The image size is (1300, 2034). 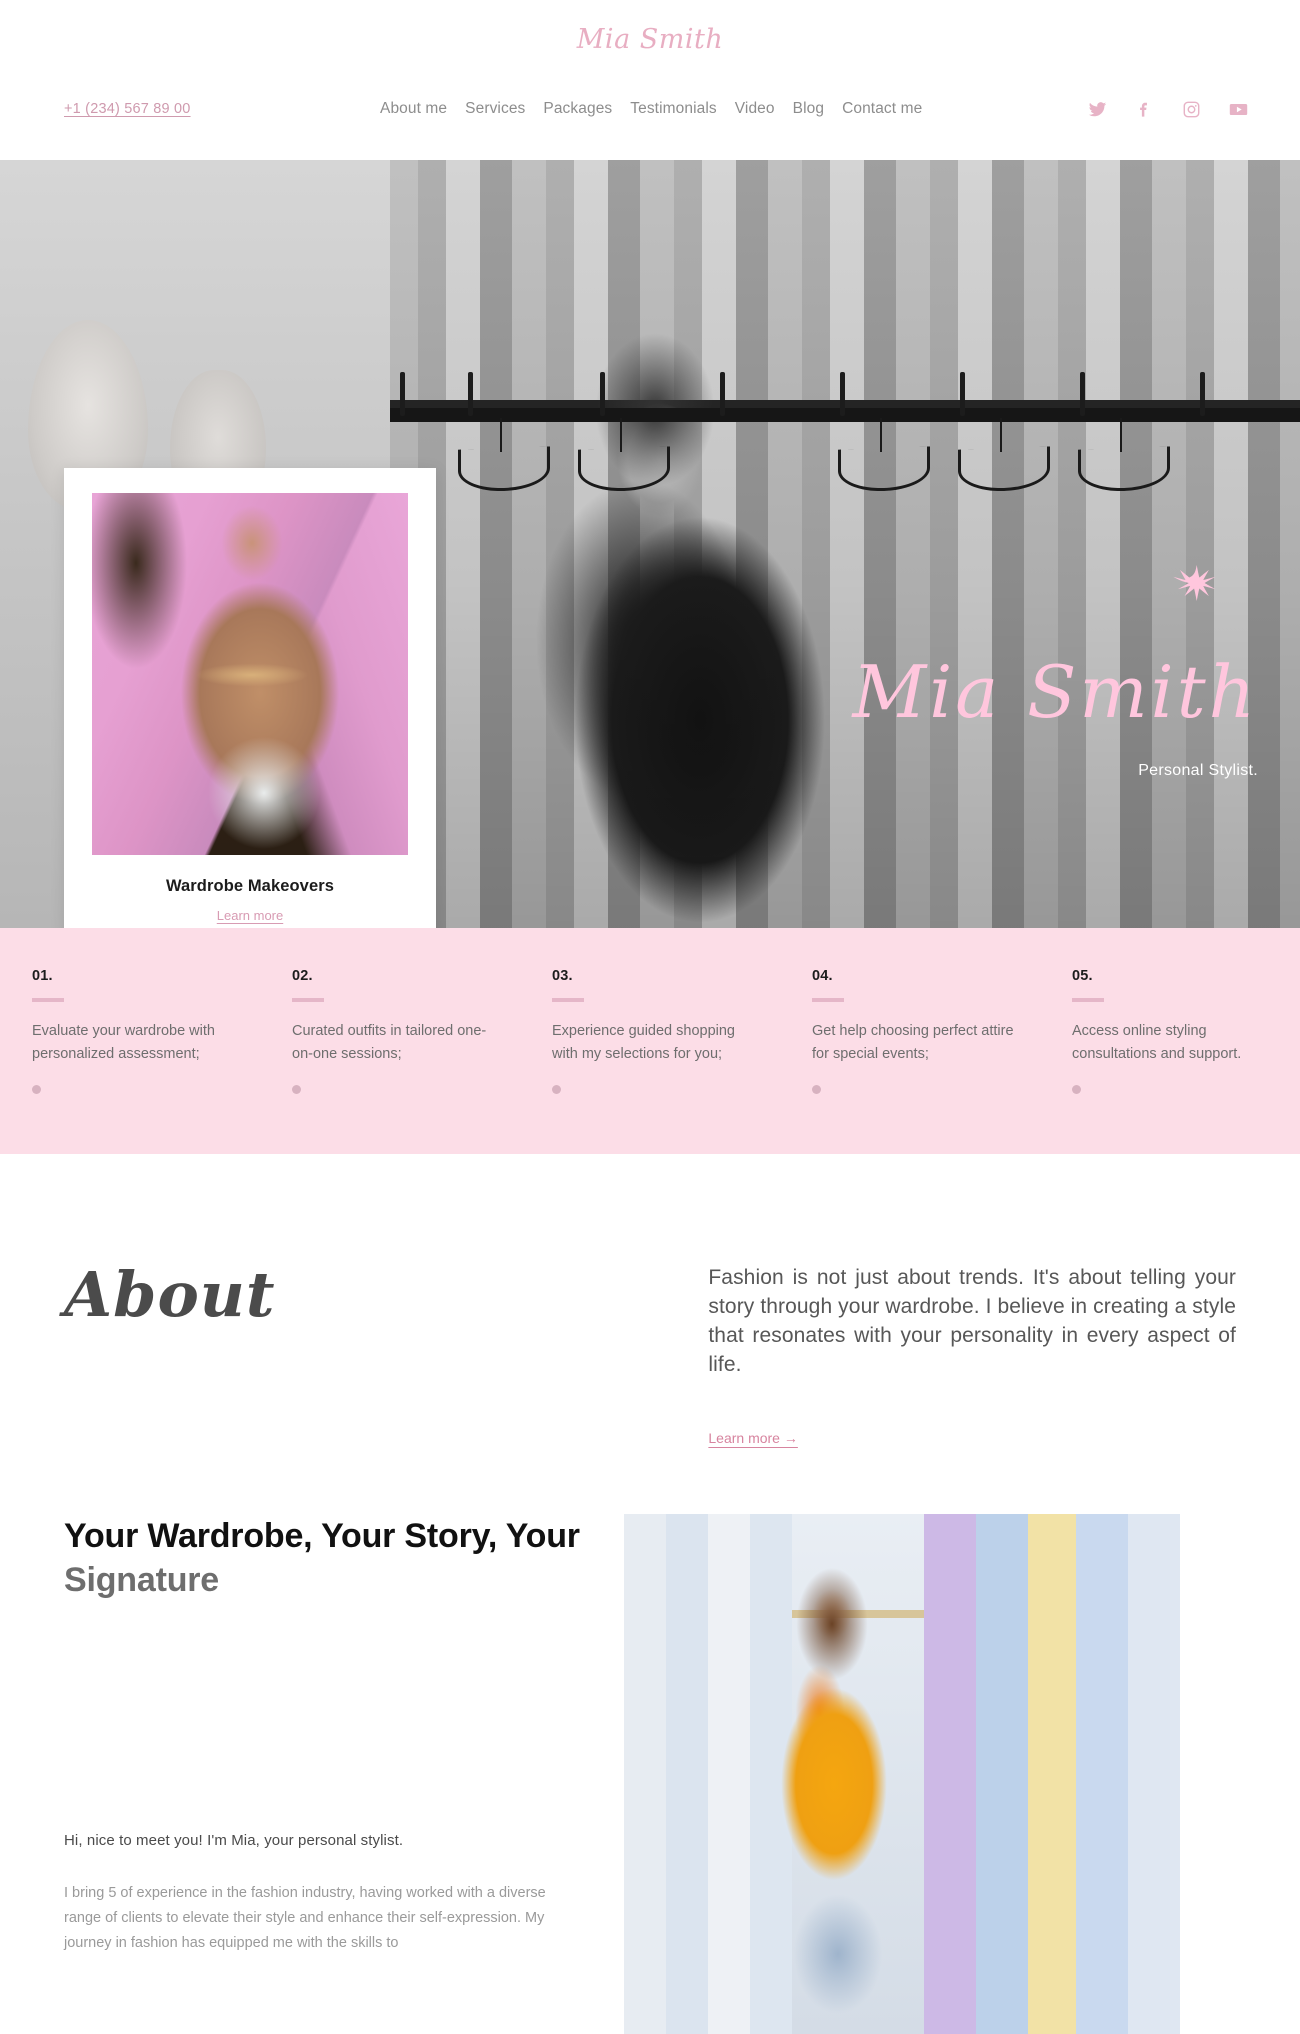 I want to click on wardrobe-makeovers-card: Wardrobe Makeovers Learn more, so click(x=250, y=698).